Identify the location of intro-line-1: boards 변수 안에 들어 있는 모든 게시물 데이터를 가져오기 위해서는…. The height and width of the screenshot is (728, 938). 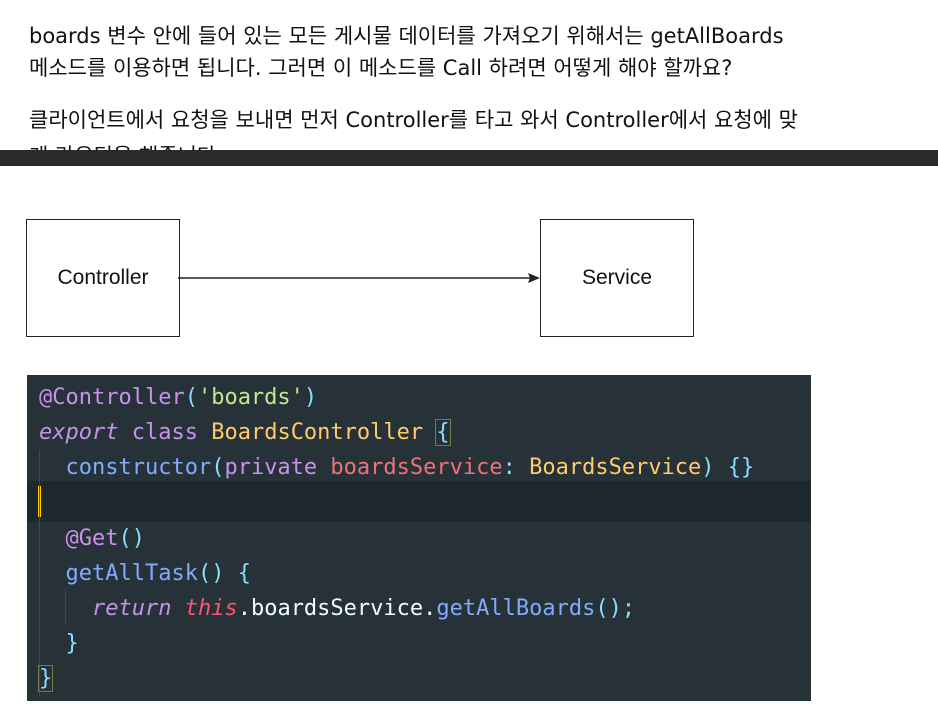
(406, 36).